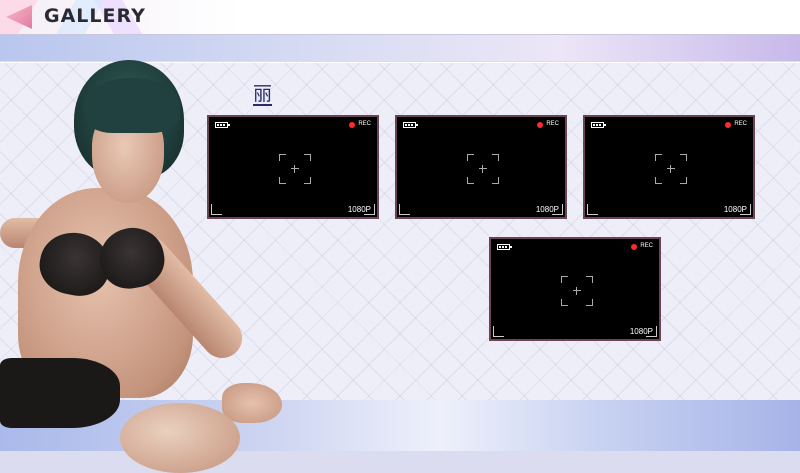 The image size is (800, 473). Describe the element at coordinates (60, 393) in the screenshot. I see `character-clothing` at that location.